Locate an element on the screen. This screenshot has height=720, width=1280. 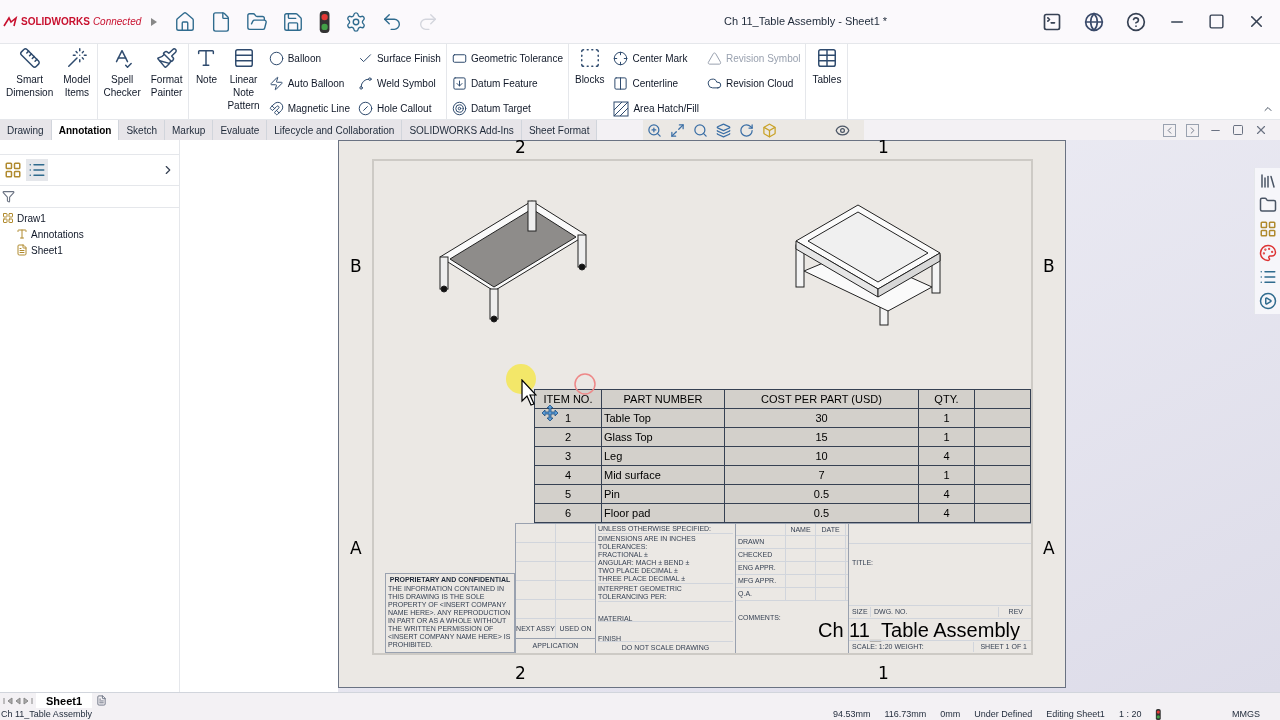
list-icon is located at coordinates (1267, 277).